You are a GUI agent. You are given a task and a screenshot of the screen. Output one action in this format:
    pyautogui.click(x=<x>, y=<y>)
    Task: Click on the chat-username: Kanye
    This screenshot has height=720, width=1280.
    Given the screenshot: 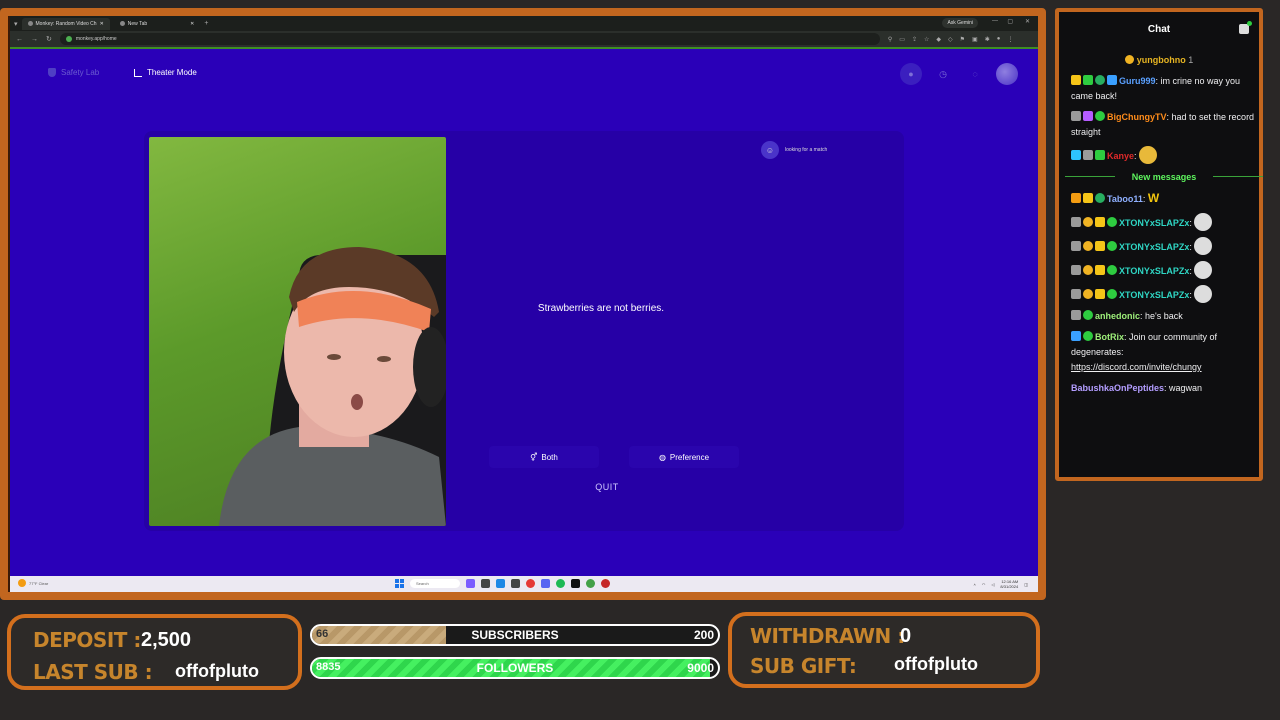 What is the action you would take?
    pyautogui.click(x=1120, y=156)
    